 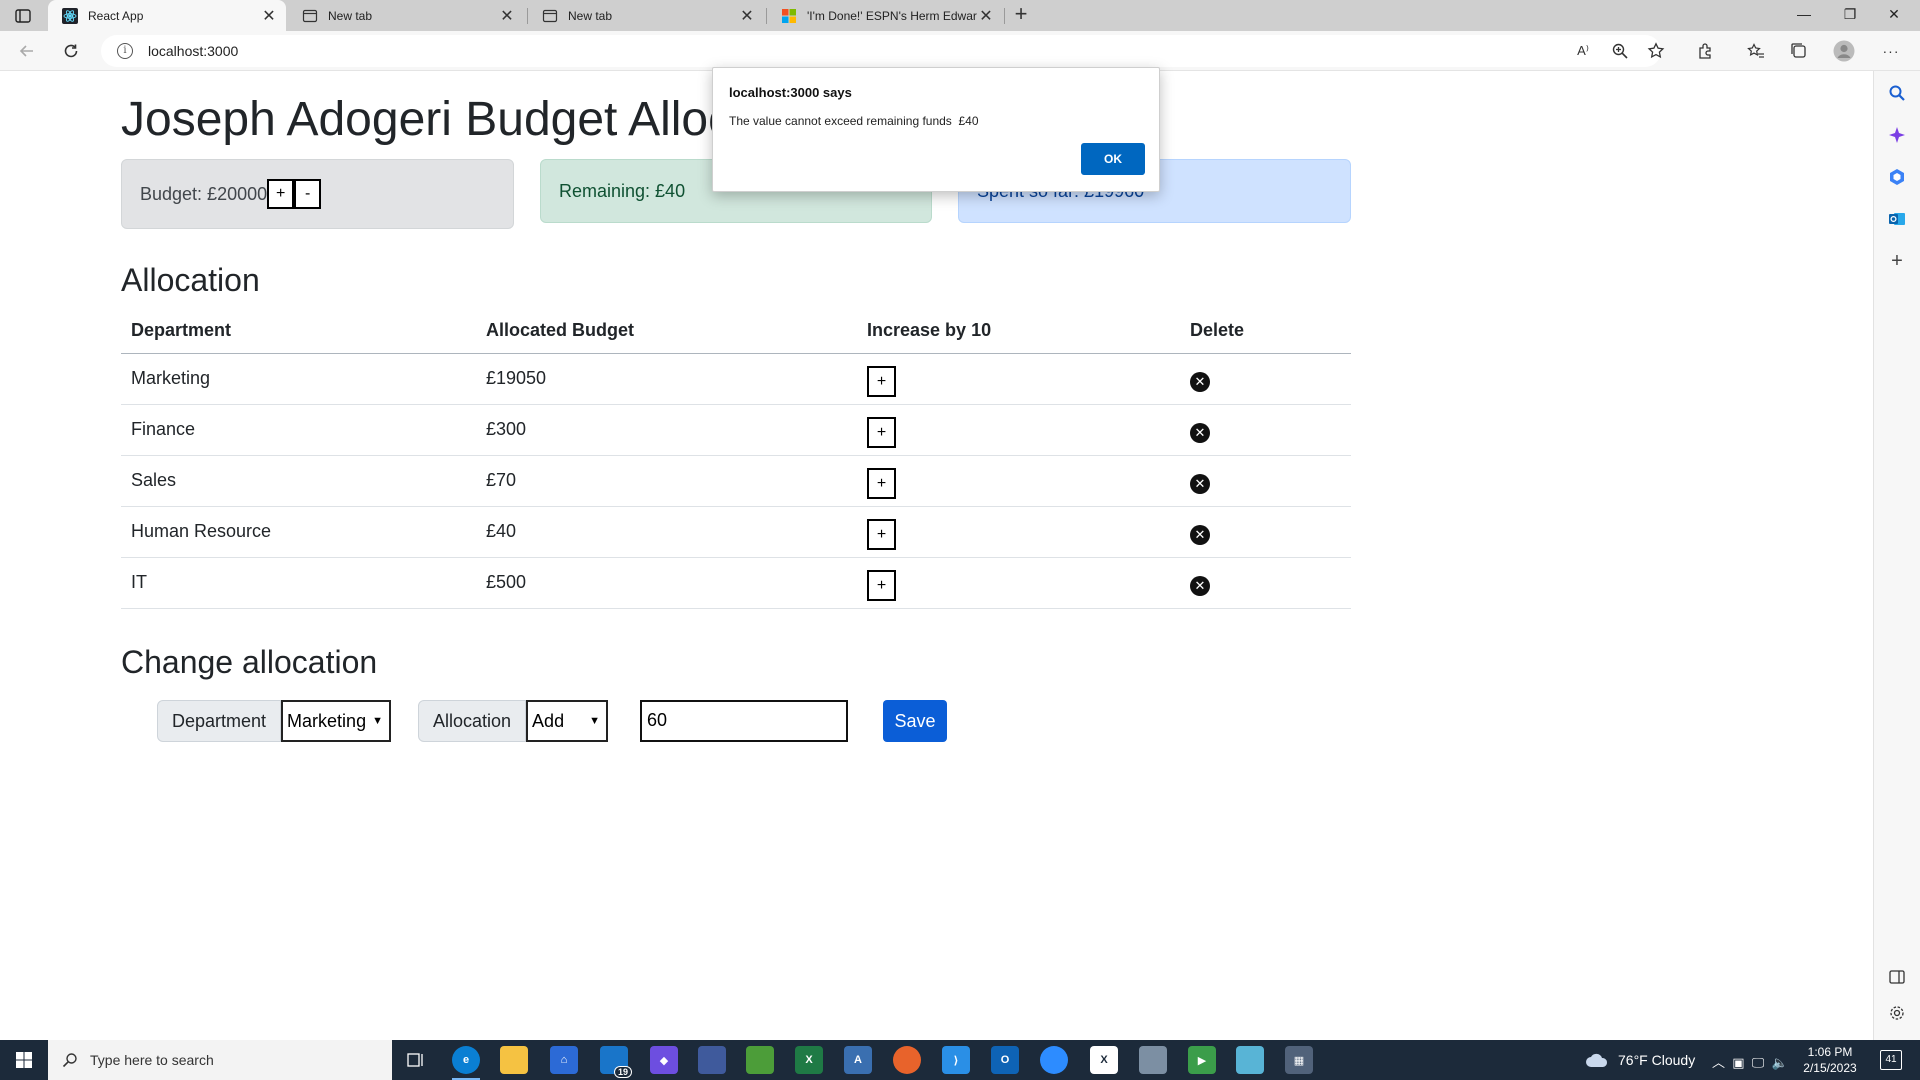 What do you see at coordinates (71, 51) in the screenshot?
I see `refresh-icon` at bounding box center [71, 51].